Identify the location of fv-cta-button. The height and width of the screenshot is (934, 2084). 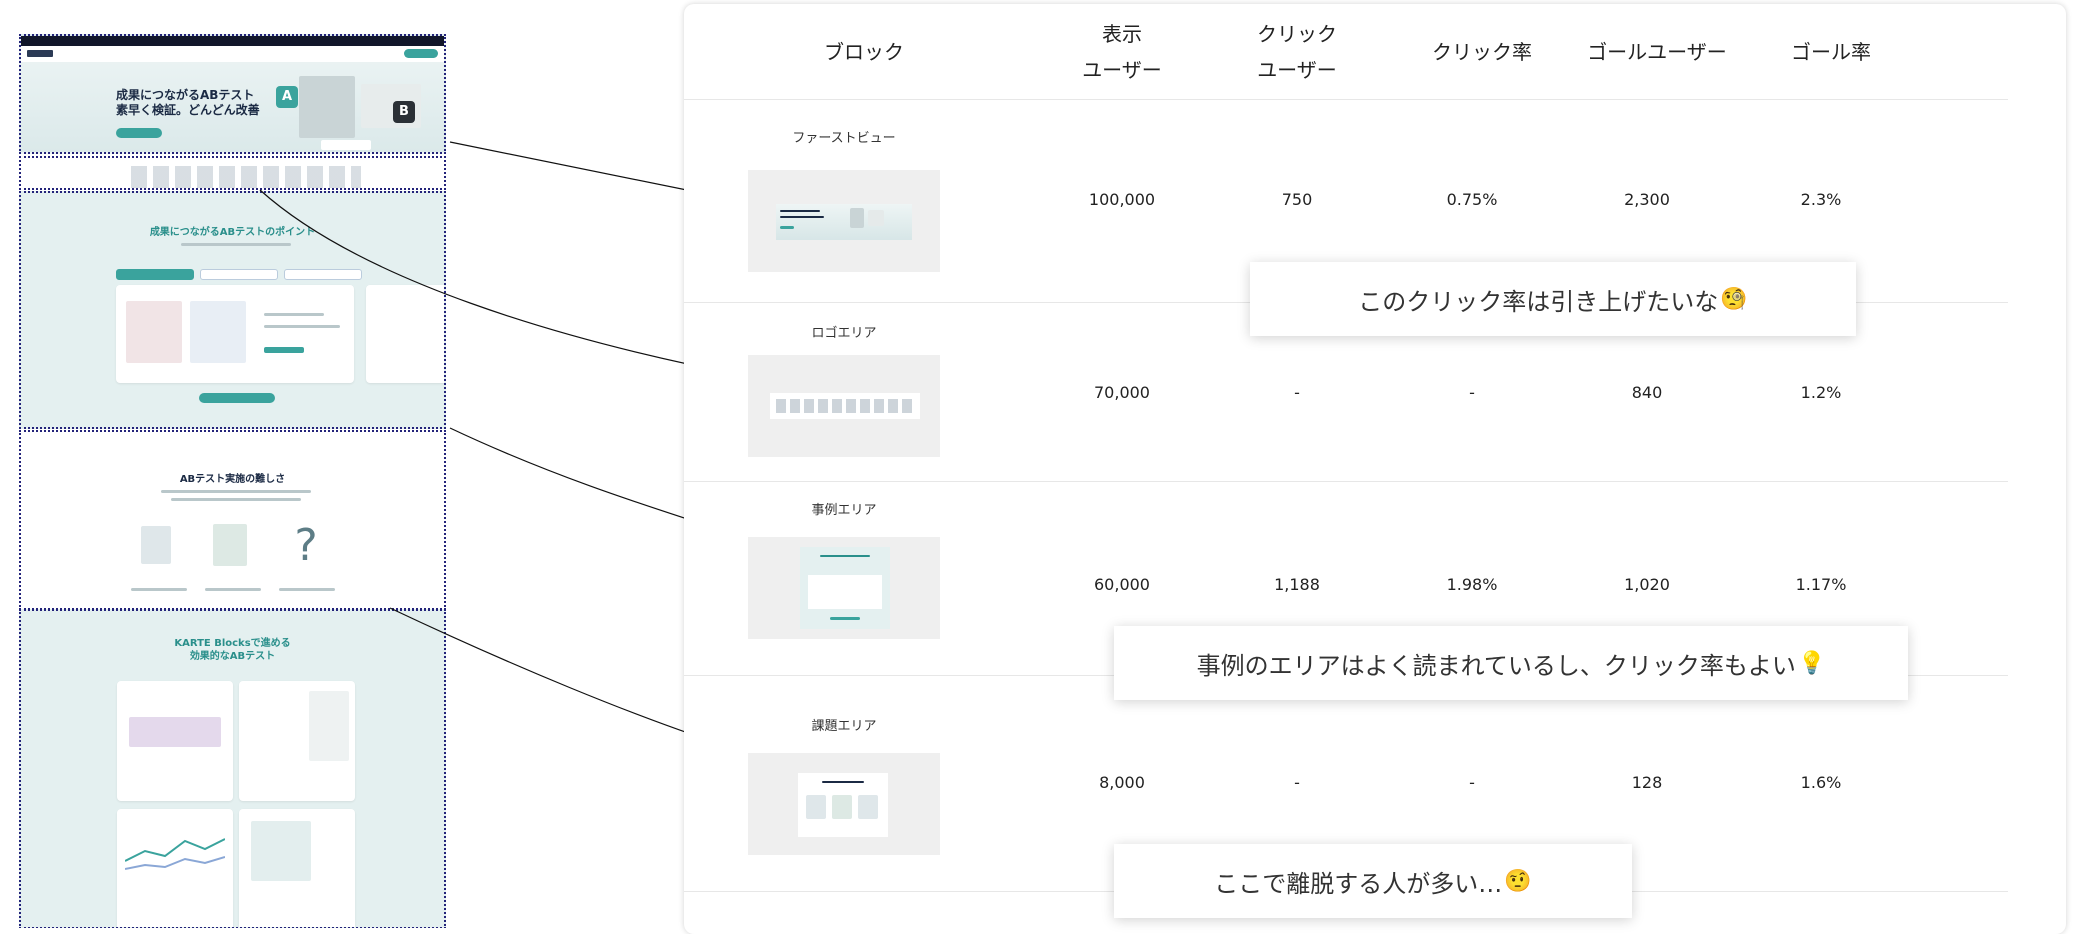
(139, 133).